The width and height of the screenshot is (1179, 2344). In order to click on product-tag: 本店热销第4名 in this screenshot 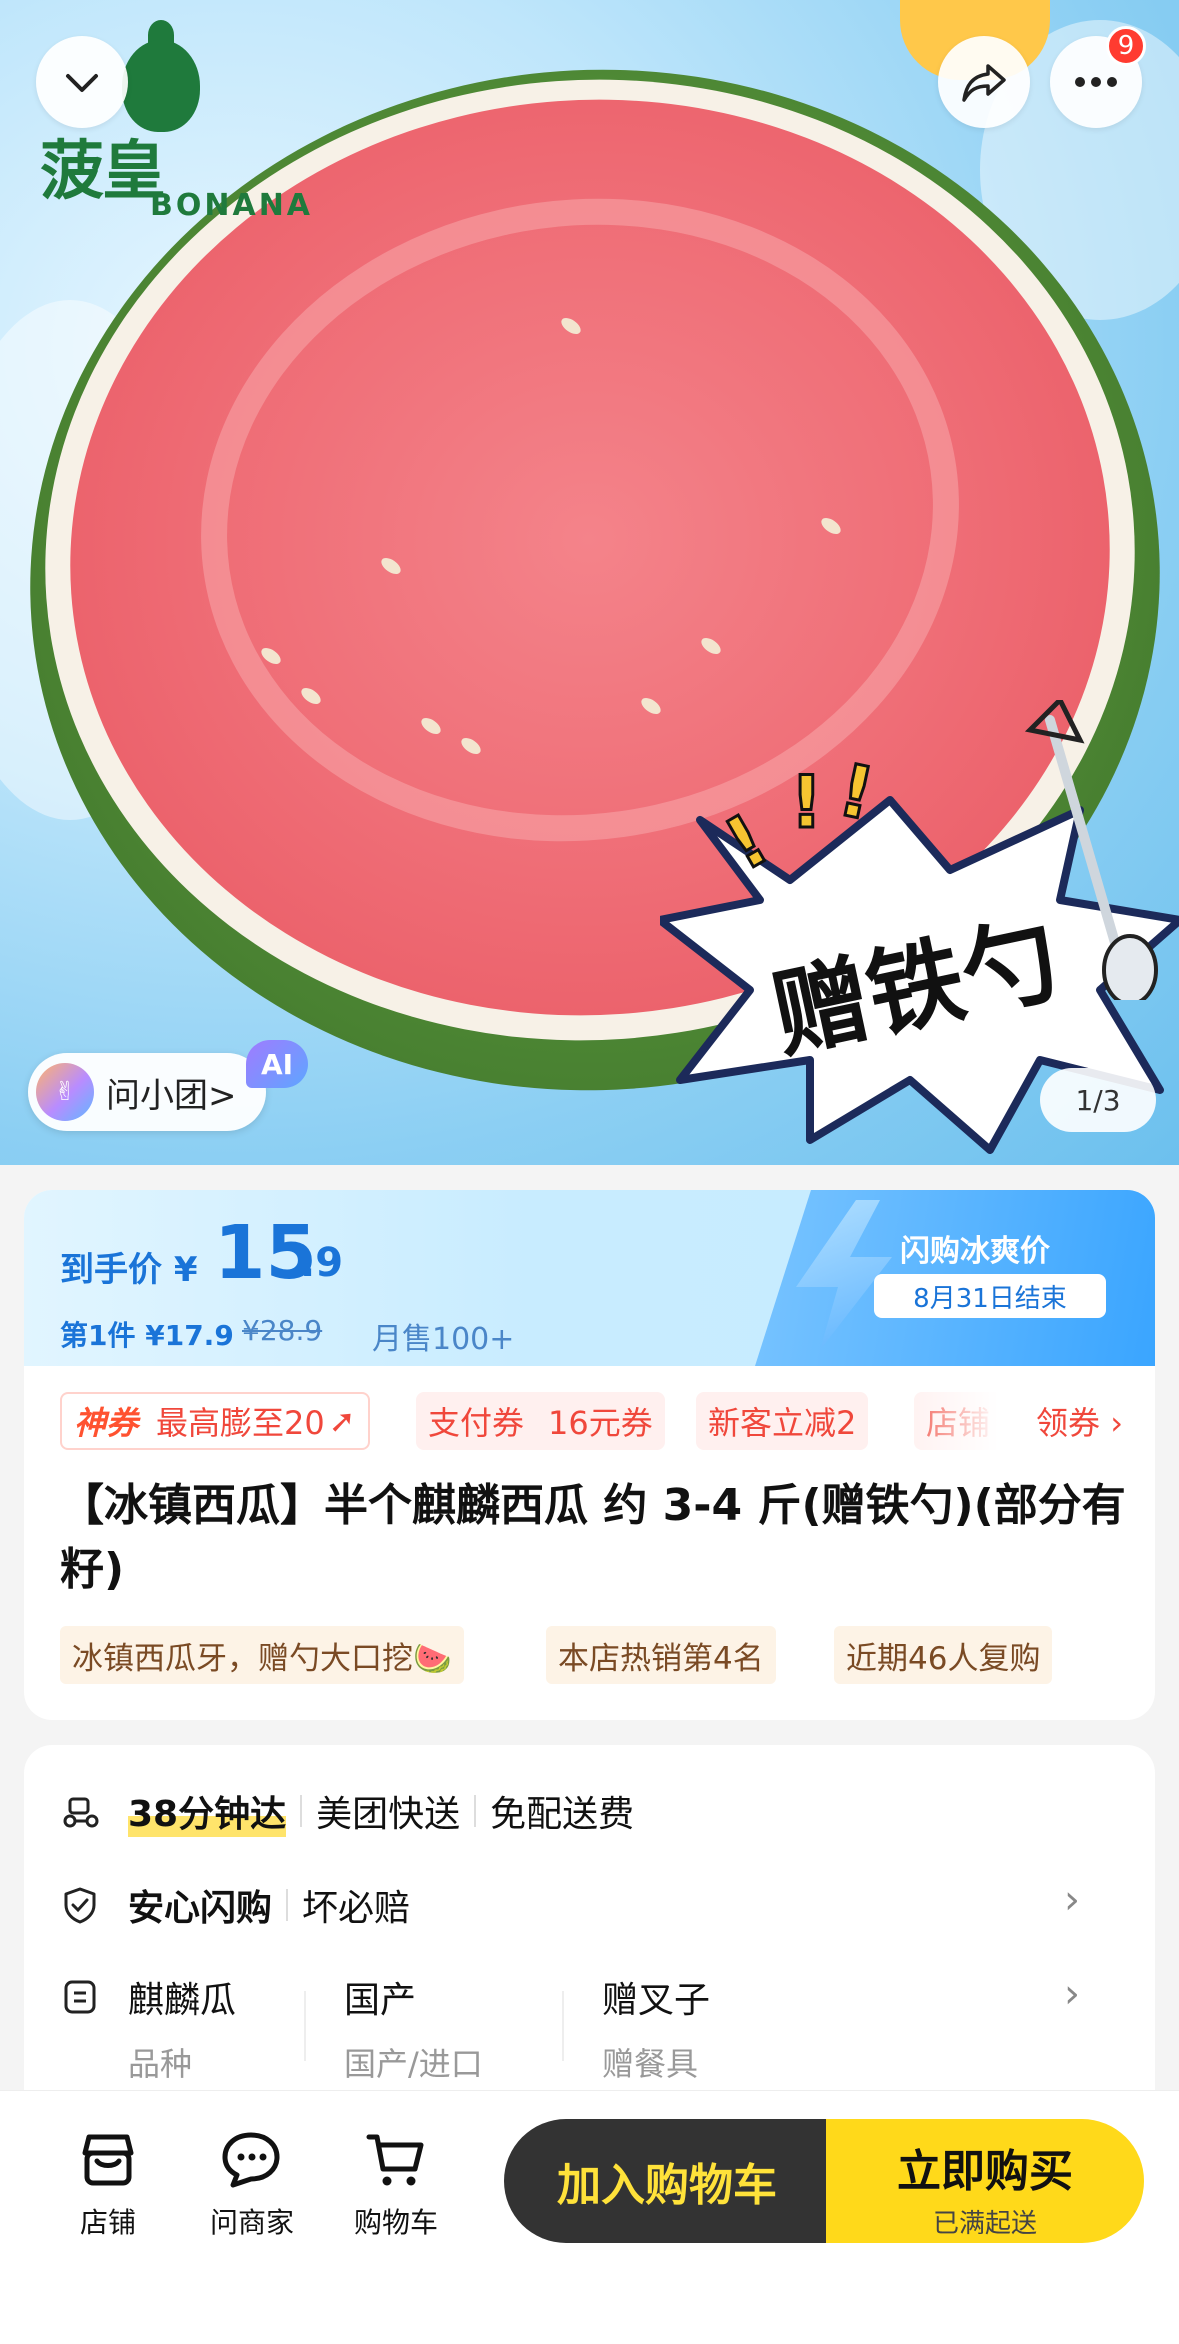, I will do `click(661, 1655)`.